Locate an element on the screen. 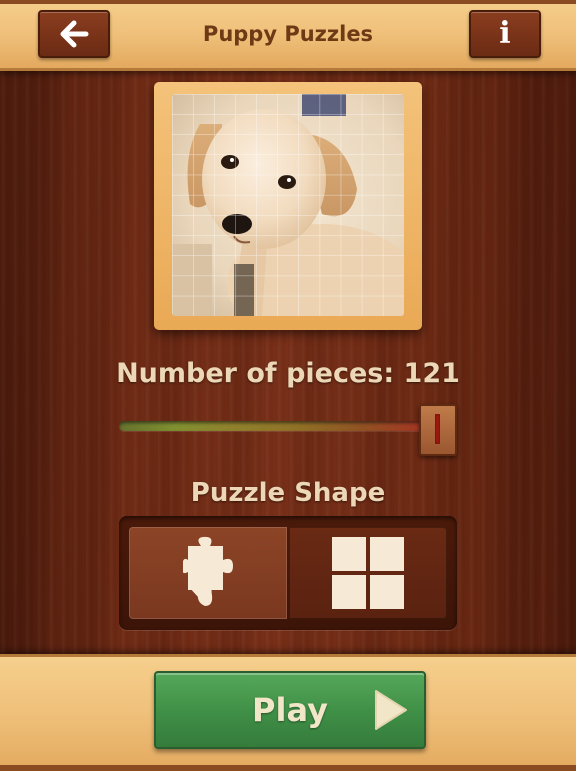 This screenshot has height=771, width=576. pieces-count-label: Number of pieces: 121 is located at coordinates (288, 373).